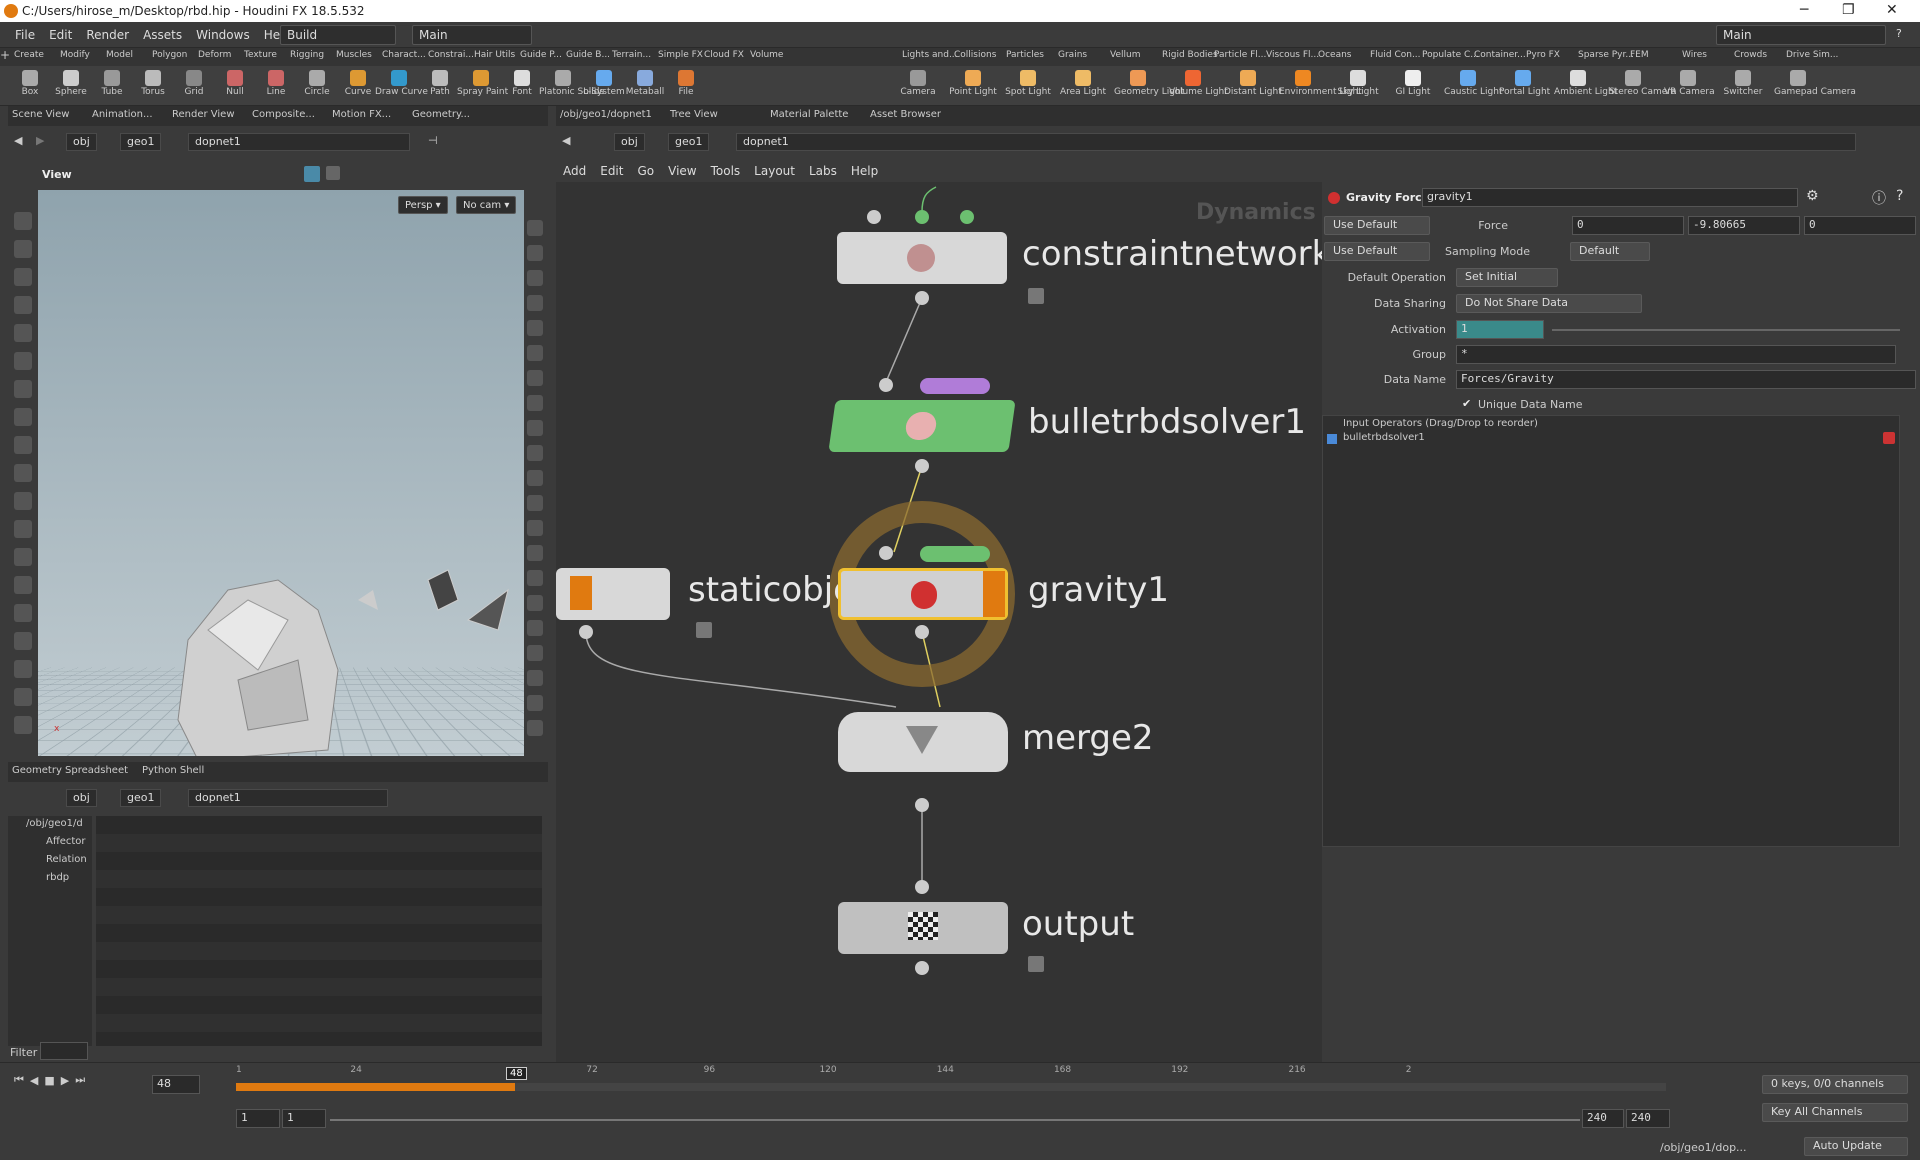 Image resolution: width=1920 pixels, height=1160 pixels. I want to click on display-tool-18-icon, so click(535, 678).